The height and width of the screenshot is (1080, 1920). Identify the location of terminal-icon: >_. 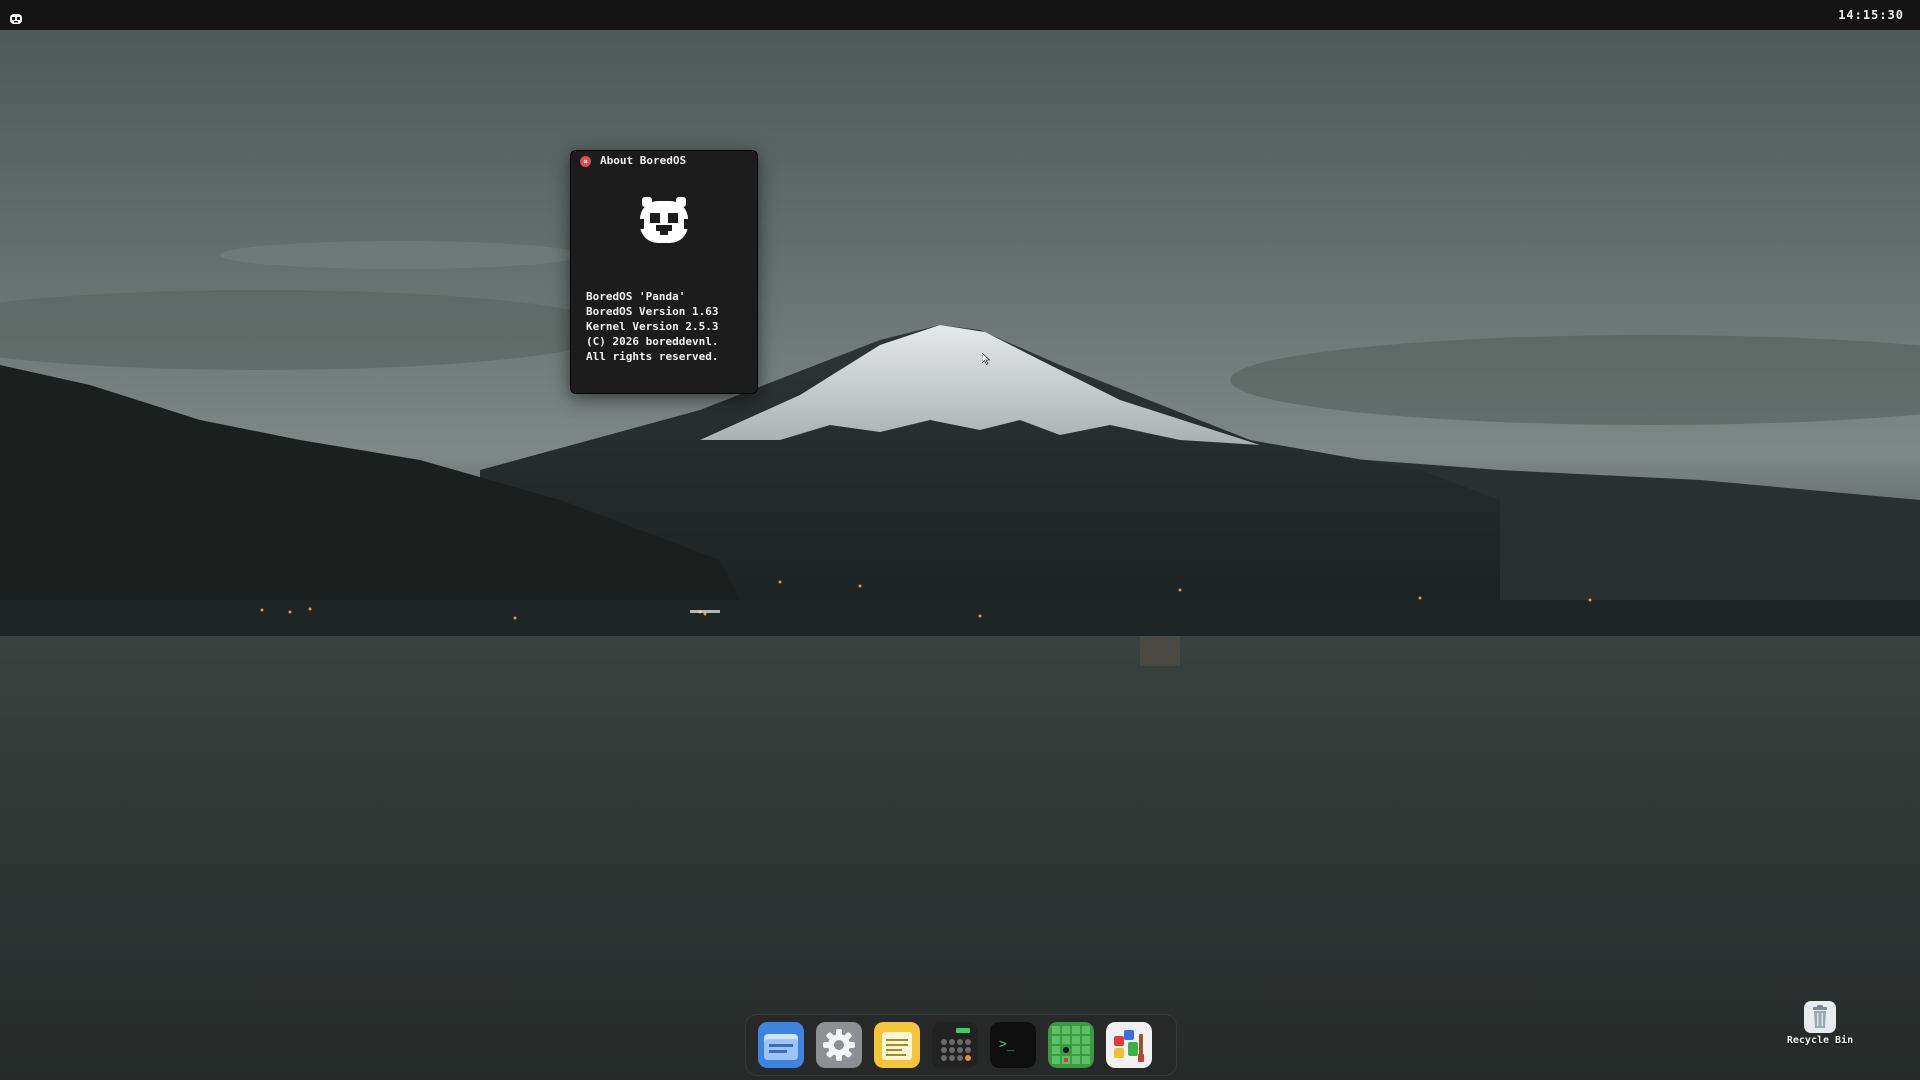
(1013, 1045).